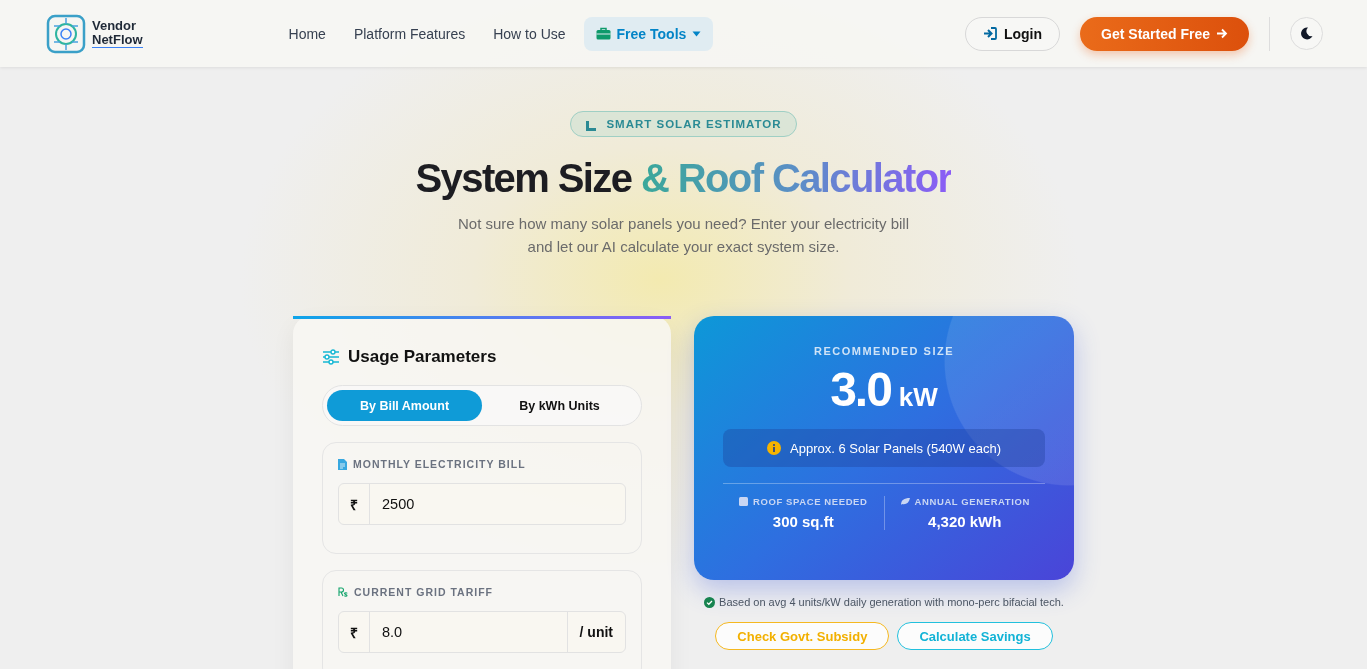  What do you see at coordinates (343, 592) in the screenshot?
I see `currency-icon` at bounding box center [343, 592].